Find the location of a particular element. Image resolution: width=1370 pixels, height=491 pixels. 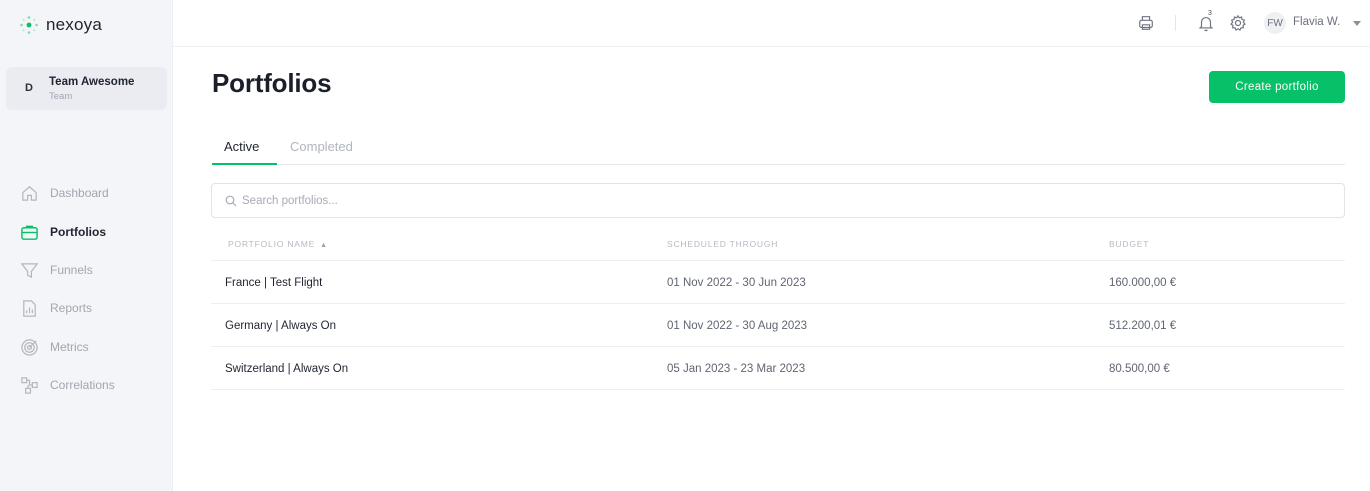

sidebar-item-funnels: Funnels is located at coordinates (56, 270).